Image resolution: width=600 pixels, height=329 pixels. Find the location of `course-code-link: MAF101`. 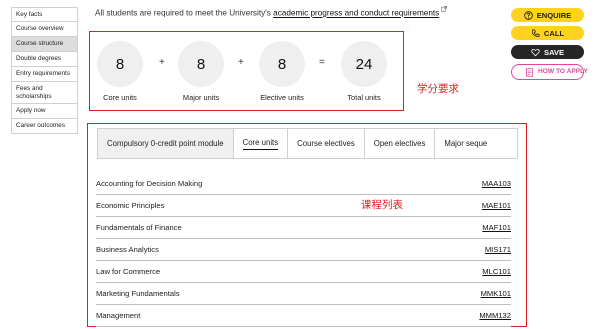

course-code-link: MAF101 is located at coordinates (496, 227).